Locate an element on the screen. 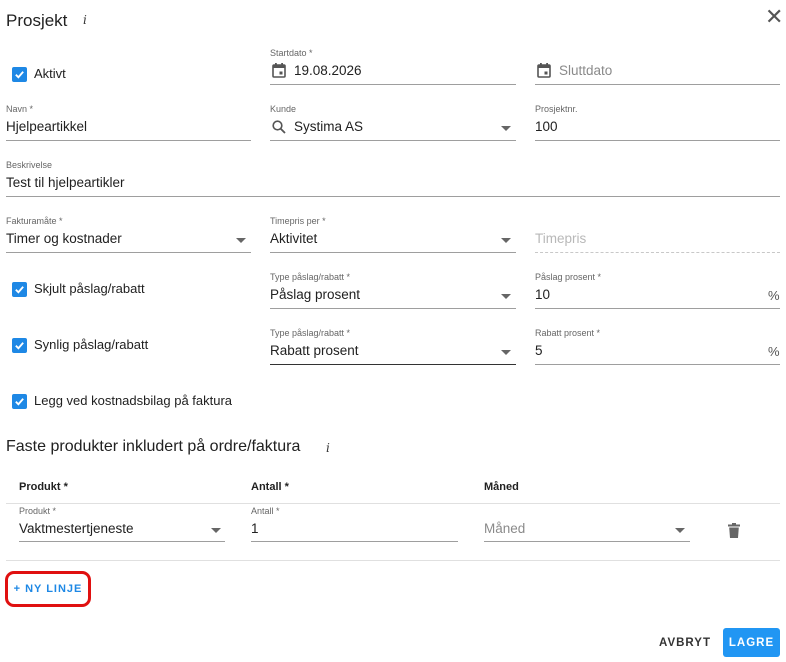 The width and height of the screenshot is (786, 662). hidden-type-underline is located at coordinates (393, 308).